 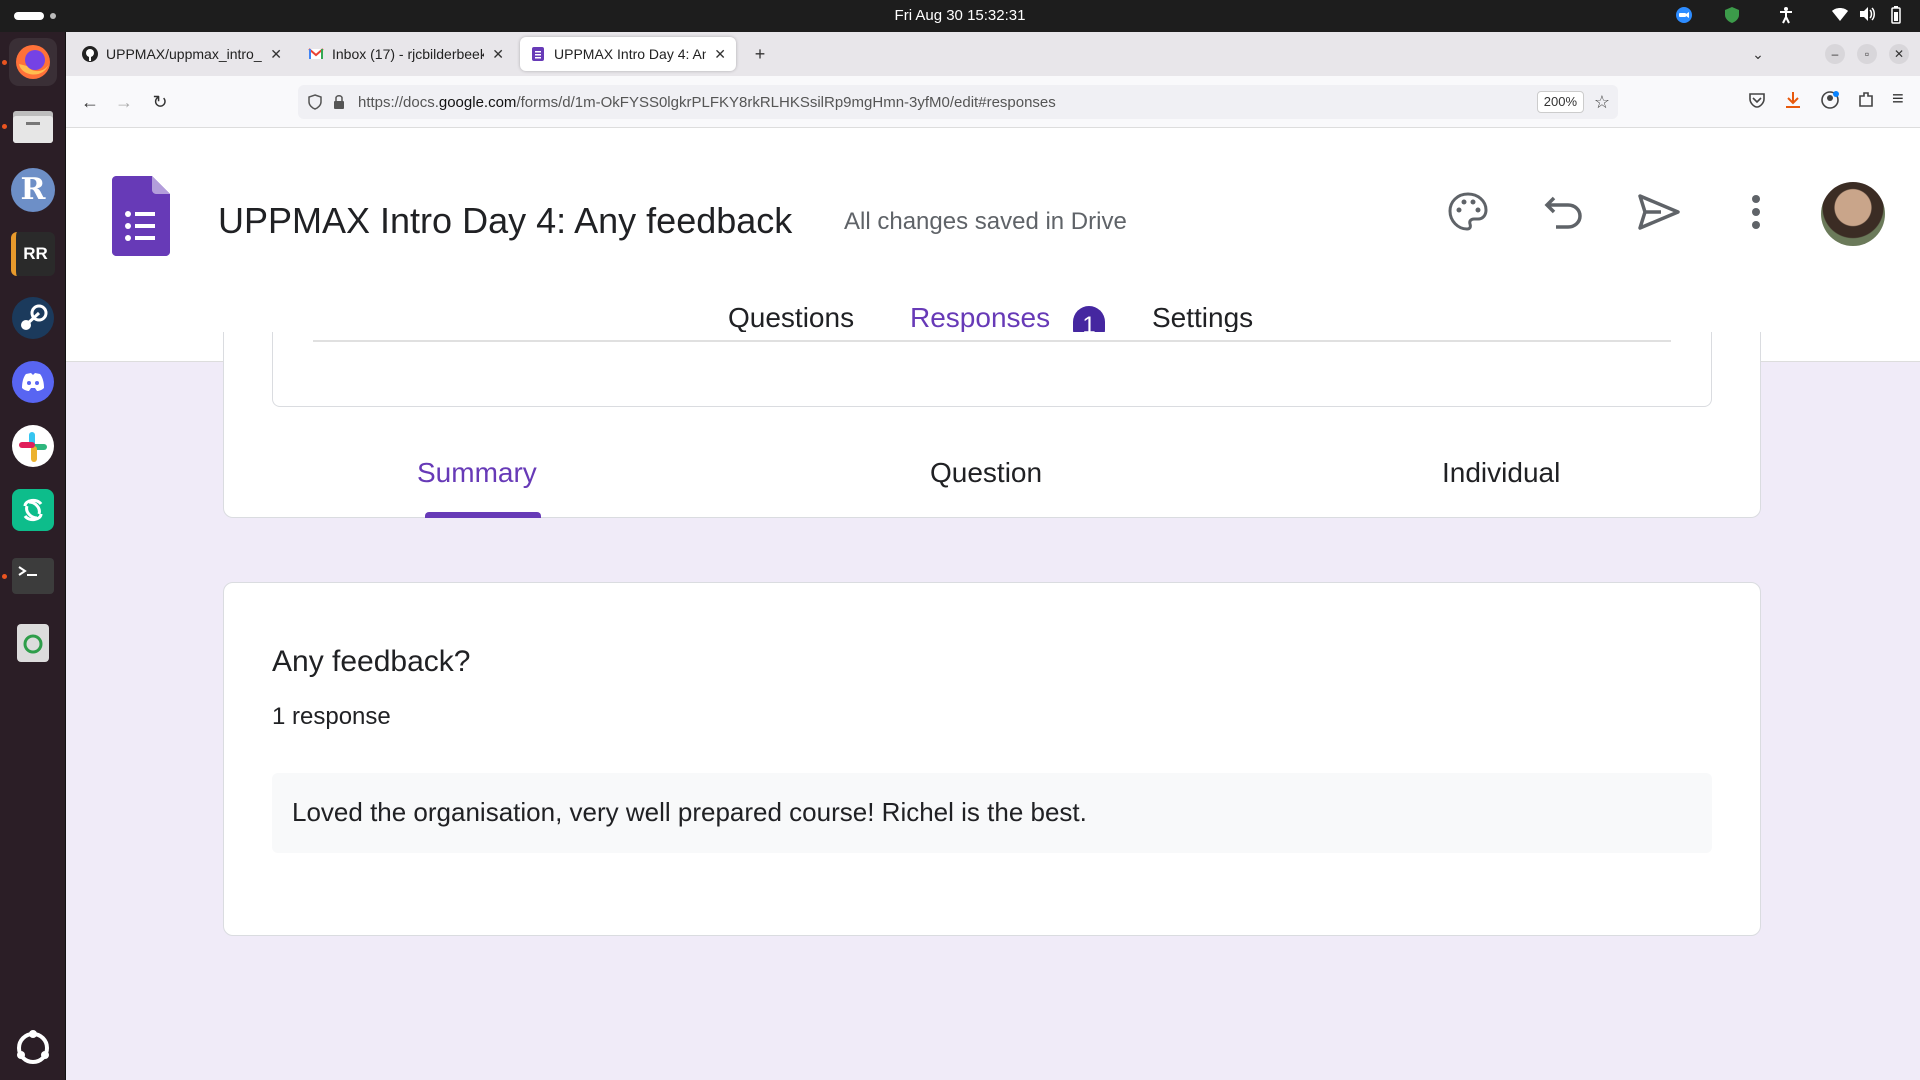 What do you see at coordinates (1560, 102) in the screenshot?
I see `zoom-level-badge: 200%` at bounding box center [1560, 102].